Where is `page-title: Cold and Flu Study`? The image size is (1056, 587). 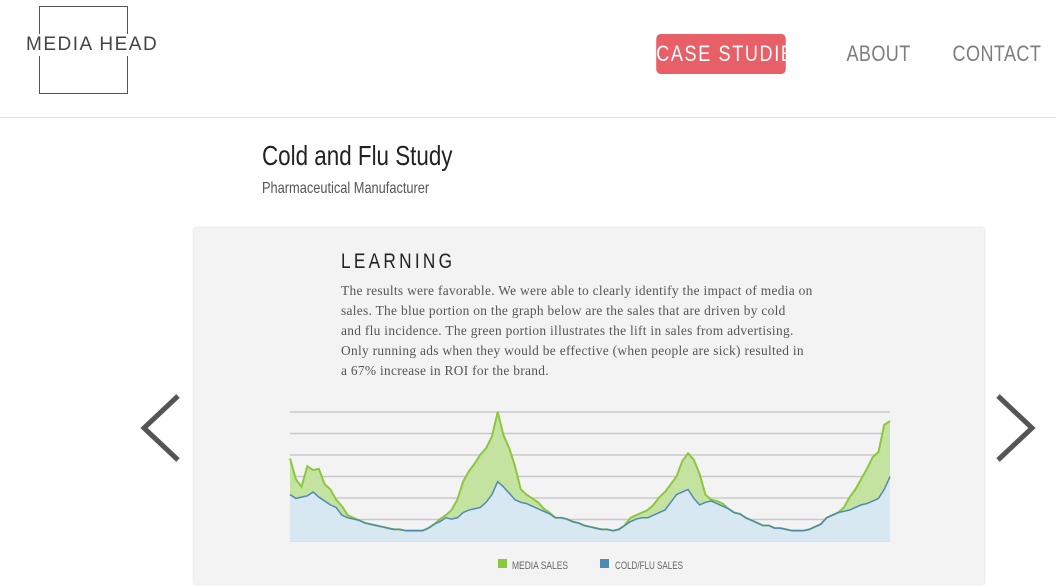
page-title: Cold and Flu Study is located at coordinates (357, 155).